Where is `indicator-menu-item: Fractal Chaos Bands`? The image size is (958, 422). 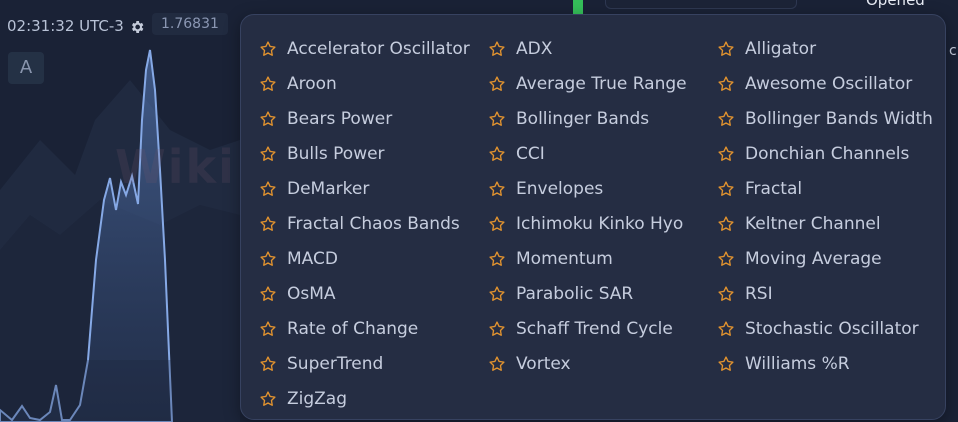 indicator-menu-item: Fractal Chaos Bands is located at coordinates (364, 223).